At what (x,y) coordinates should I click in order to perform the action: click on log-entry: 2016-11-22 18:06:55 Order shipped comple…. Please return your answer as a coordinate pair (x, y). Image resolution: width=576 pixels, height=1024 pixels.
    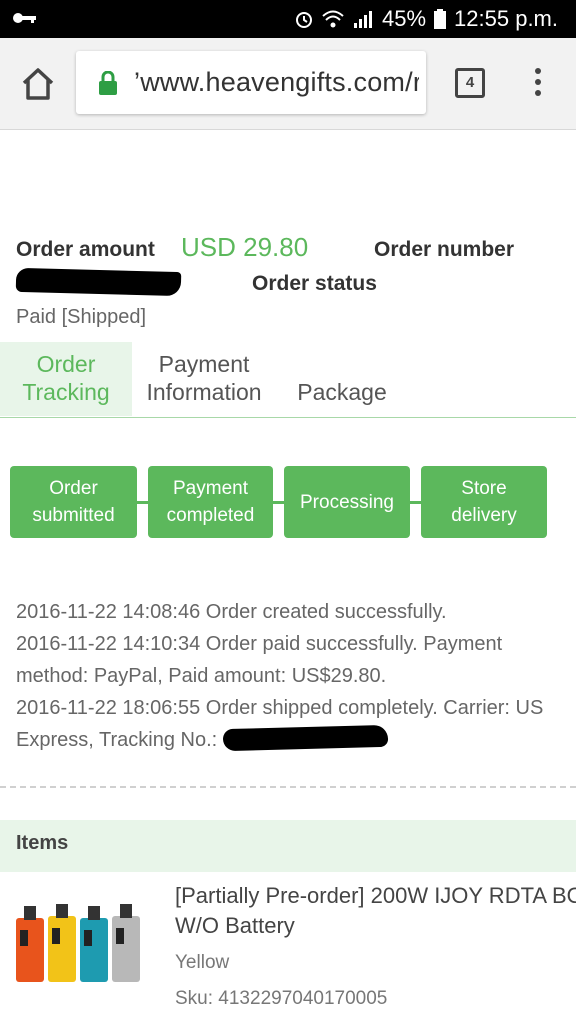
    Looking at the image, I should click on (280, 724).